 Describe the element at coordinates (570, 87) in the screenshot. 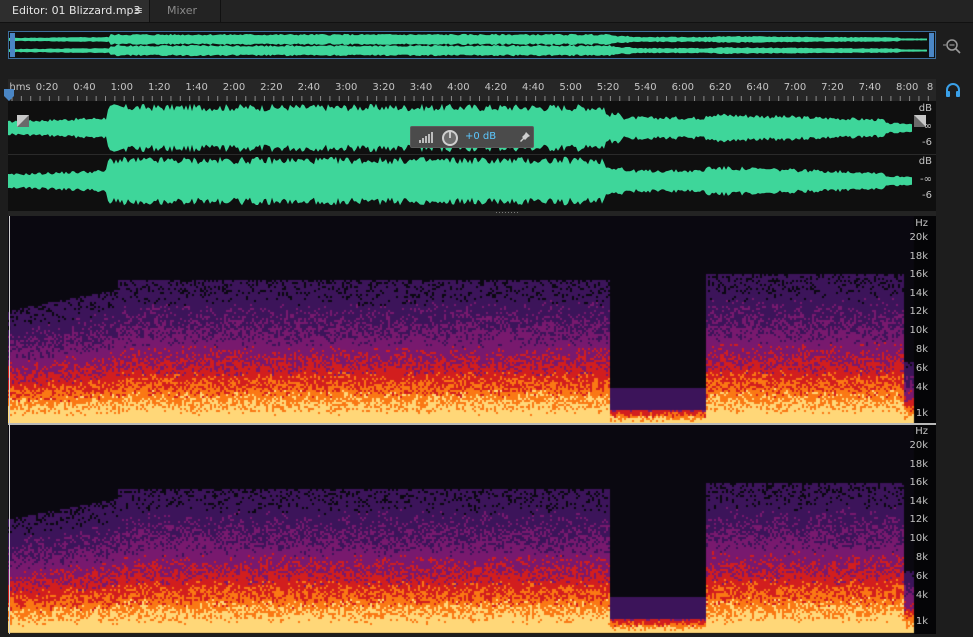

I see `ruler-time-label: 5:00` at that location.